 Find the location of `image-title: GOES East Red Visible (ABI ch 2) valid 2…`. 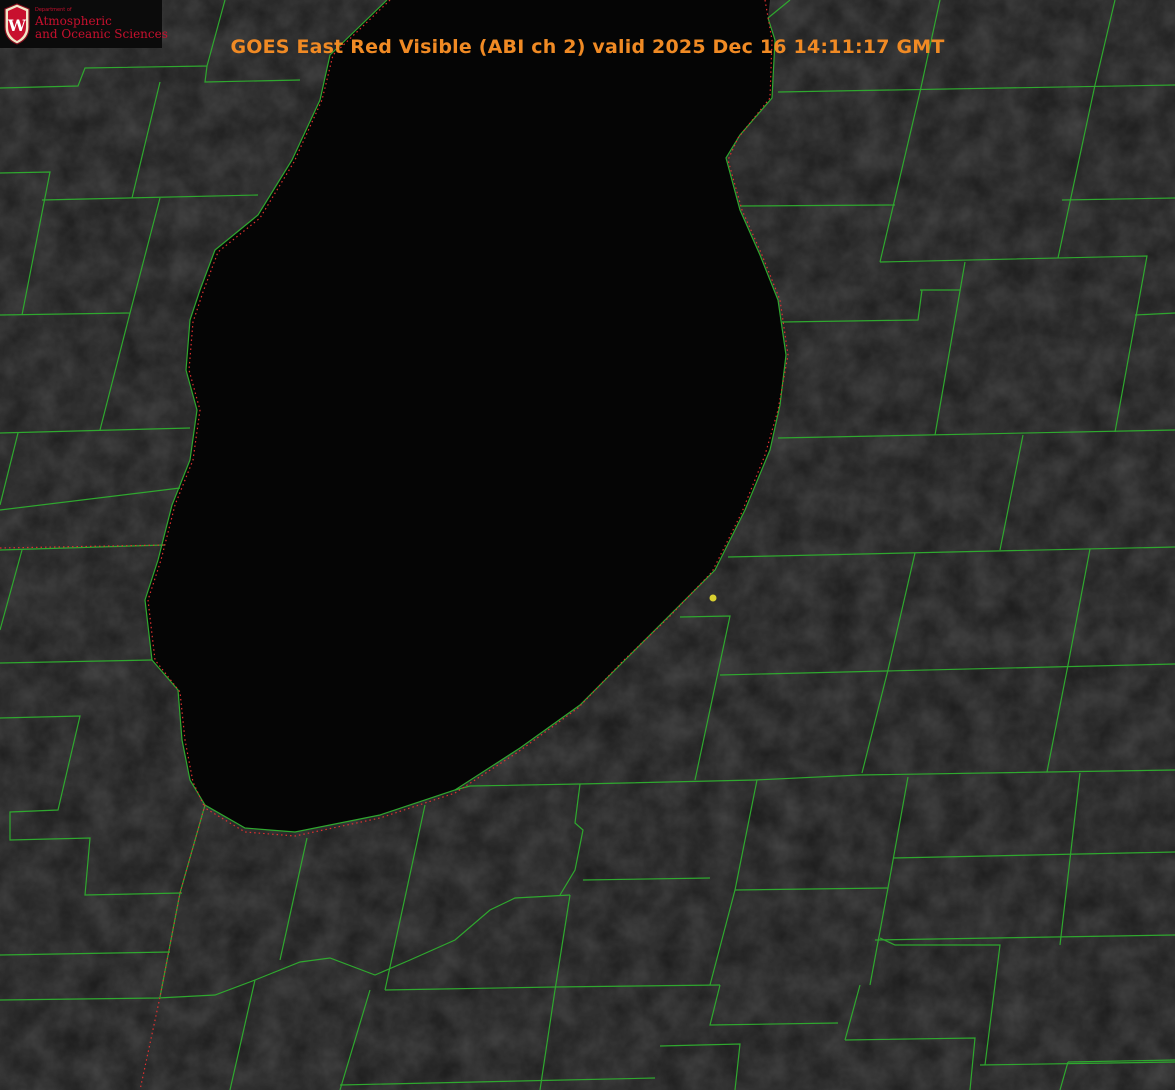

image-title: GOES East Red Visible (ABI ch 2) valid 2… is located at coordinates (587, 47).